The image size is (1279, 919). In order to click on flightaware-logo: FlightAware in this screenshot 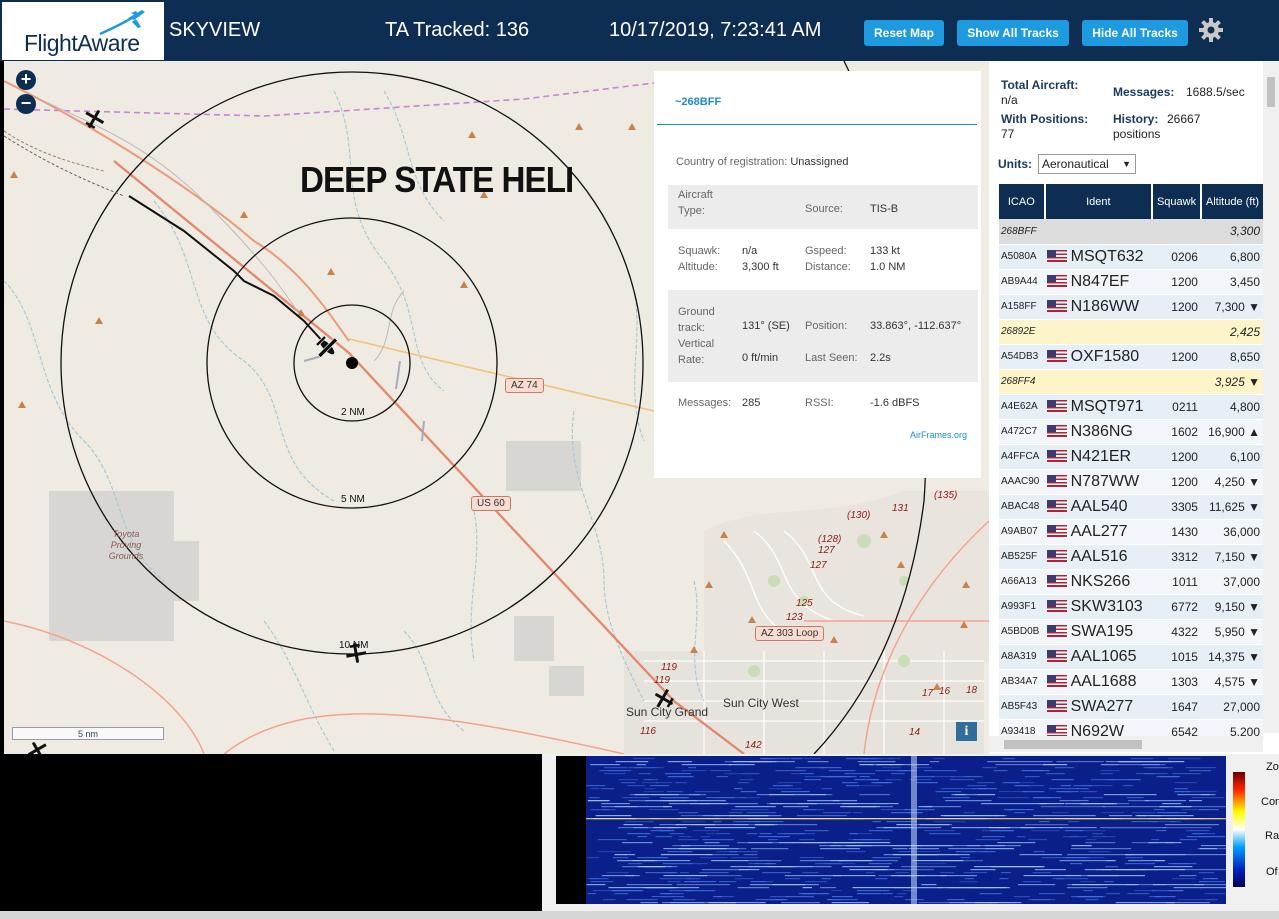, I will do `click(83, 31)`.